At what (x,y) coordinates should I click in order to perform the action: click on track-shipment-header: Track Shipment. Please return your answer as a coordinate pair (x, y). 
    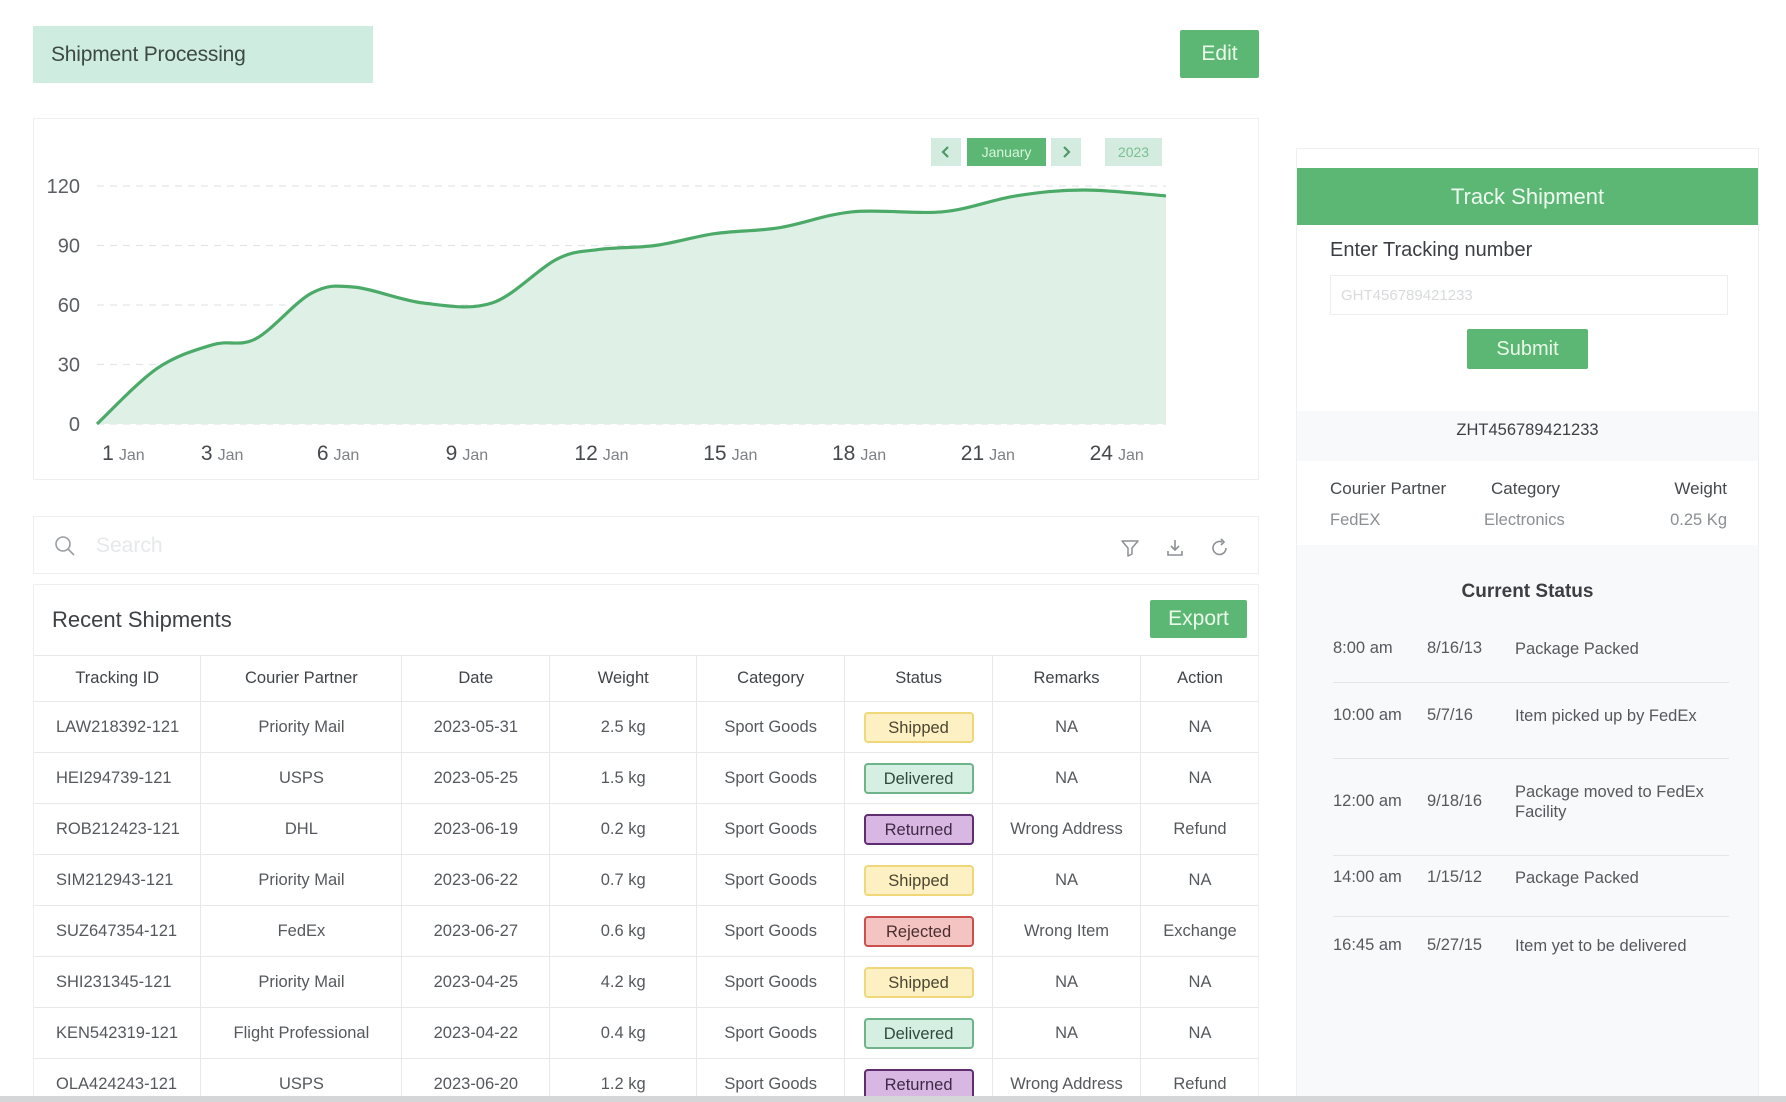
    Looking at the image, I should click on (1527, 196).